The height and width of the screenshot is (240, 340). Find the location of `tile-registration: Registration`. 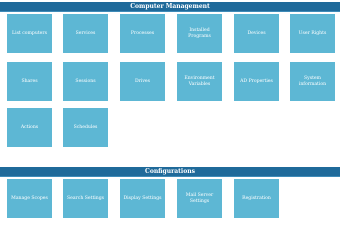

tile-registration: Registration is located at coordinates (256, 198).